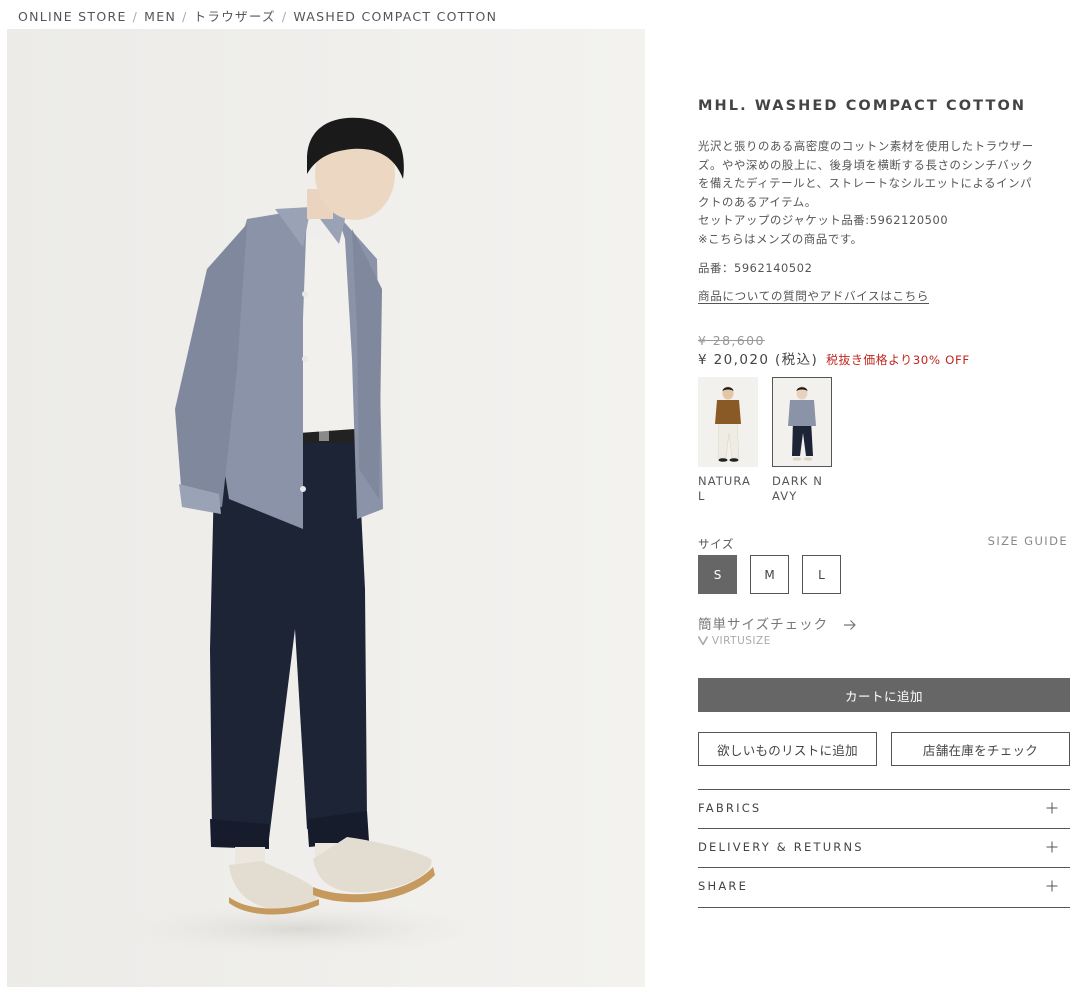  I want to click on virtusize-brand: VIRTUSIZE, so click(734, 641).